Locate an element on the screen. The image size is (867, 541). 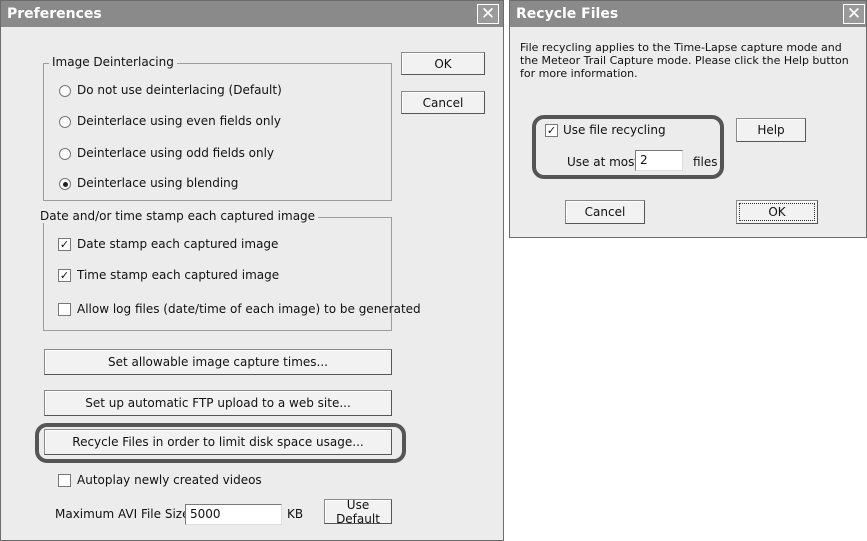
recycle-ok-button: OK is located at coordinates (777, 212).